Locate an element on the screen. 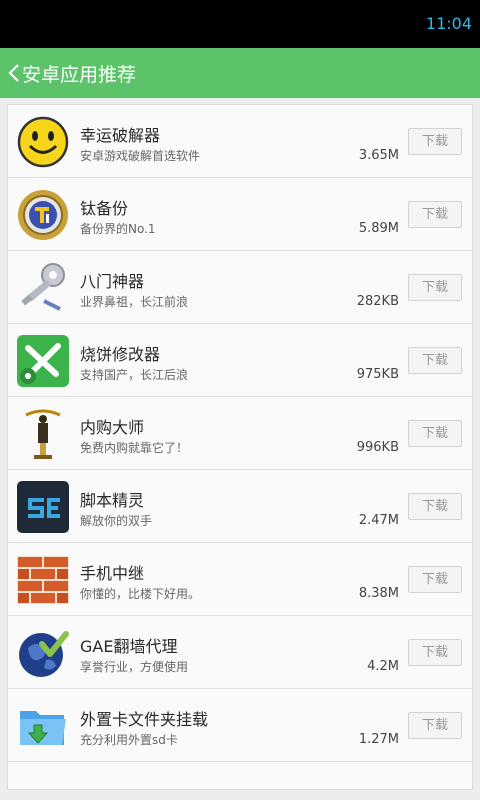  app-name: 钛备份 is located at coordinates (104, 208).